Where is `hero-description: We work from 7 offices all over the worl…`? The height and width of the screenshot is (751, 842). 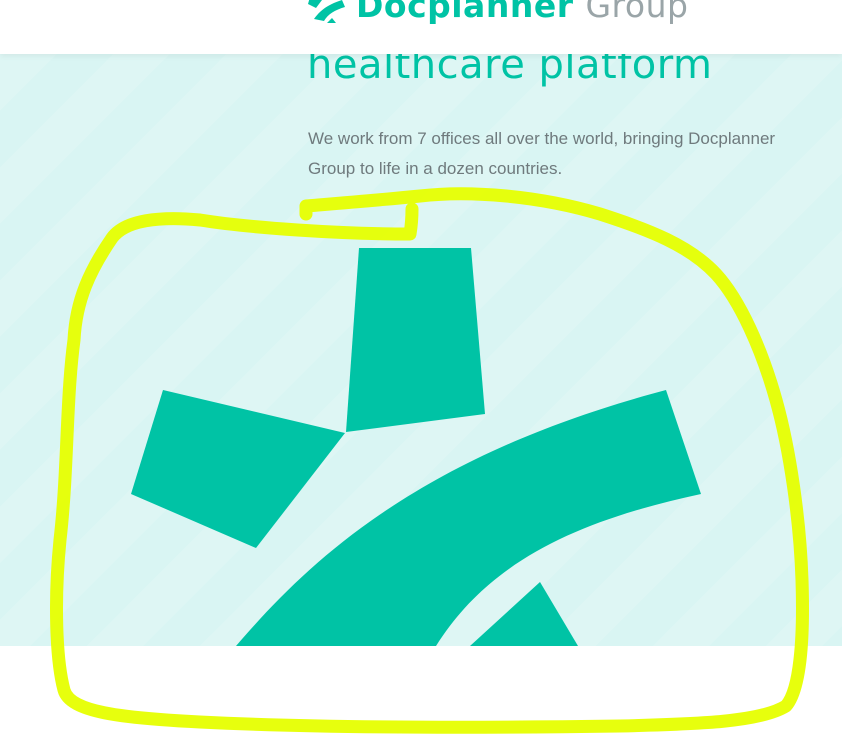
hero-description: We work from 7 offices all over the worl… is located at coordinates (542, 153).